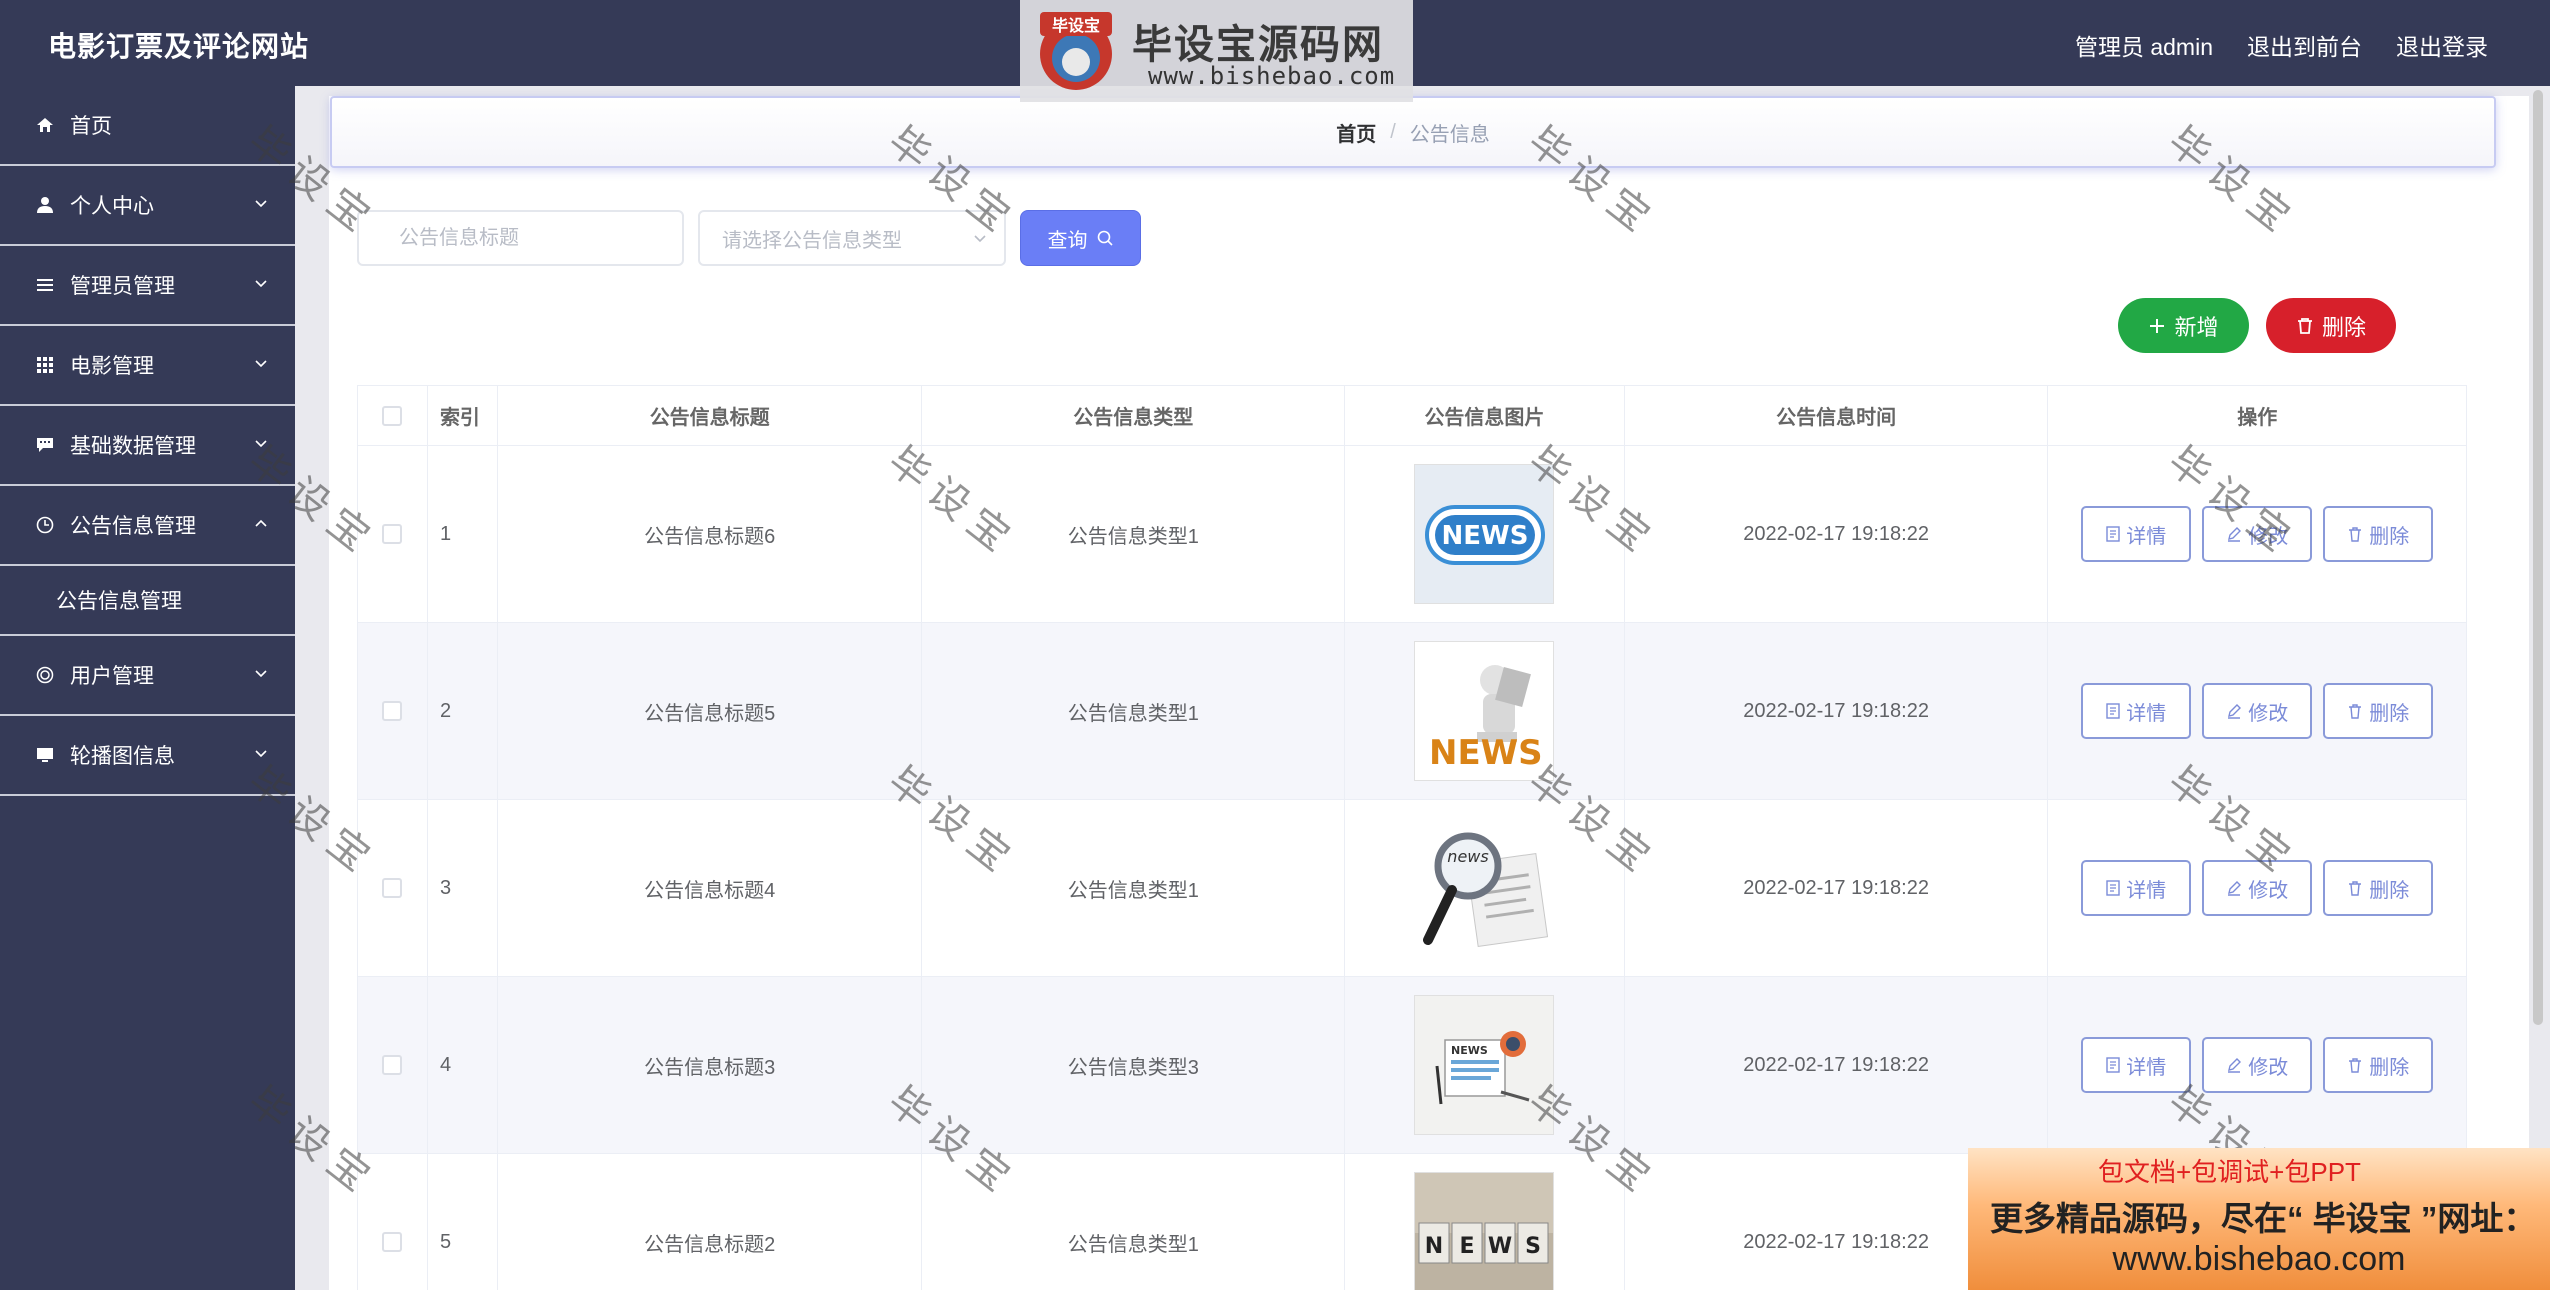  Describe the element at coordinates (147, 126) in the screenshot. I see `sidebar-item-home: 首页` at that location.